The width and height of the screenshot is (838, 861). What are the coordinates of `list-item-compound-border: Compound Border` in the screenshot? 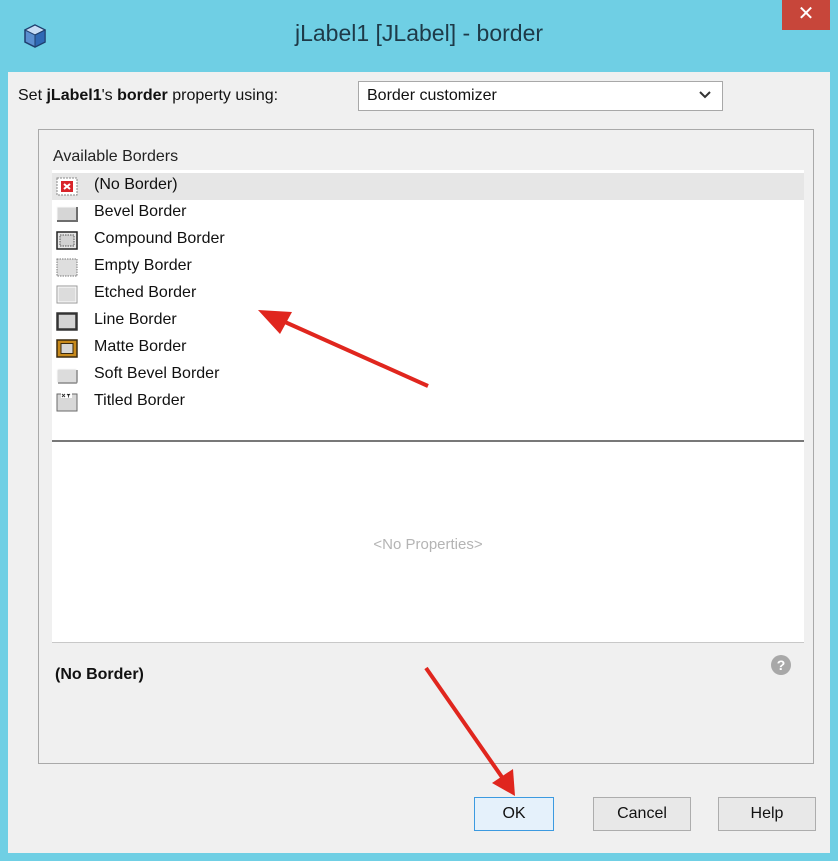 It's located at (428, 240).